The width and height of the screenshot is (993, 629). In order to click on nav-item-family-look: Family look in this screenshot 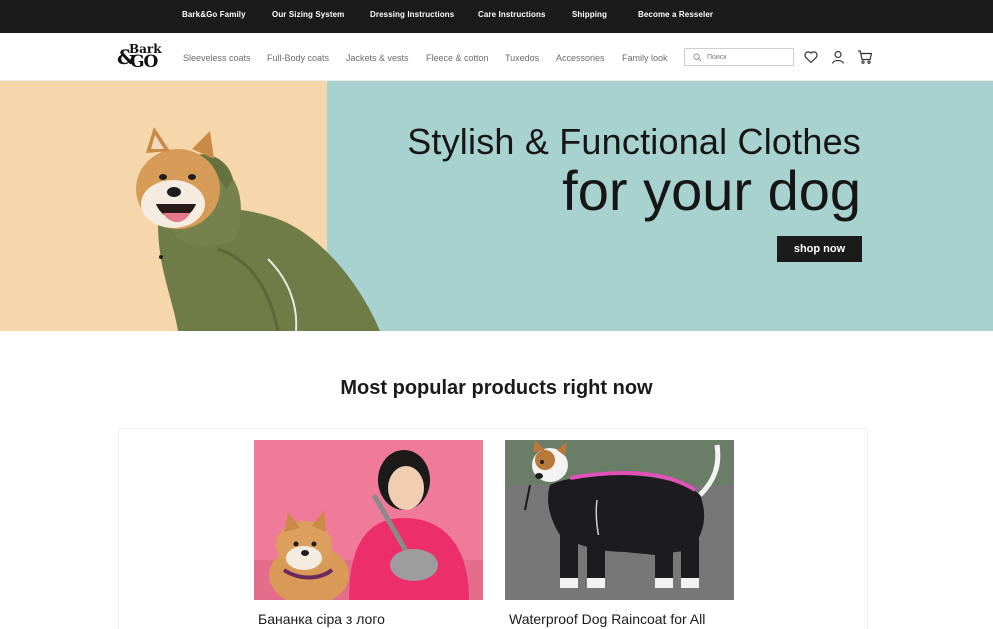, I will do `click(645, 58)`.